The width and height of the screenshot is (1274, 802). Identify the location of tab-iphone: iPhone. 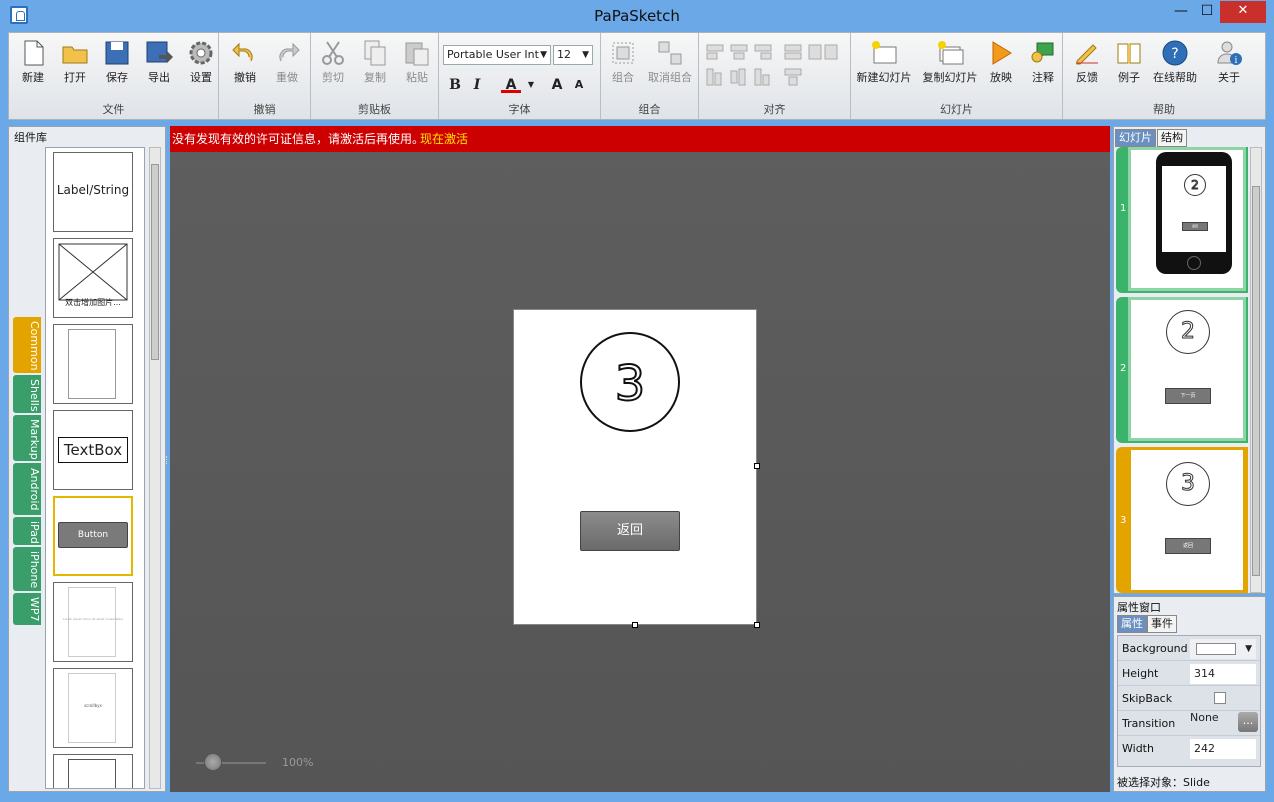
(27, 569).